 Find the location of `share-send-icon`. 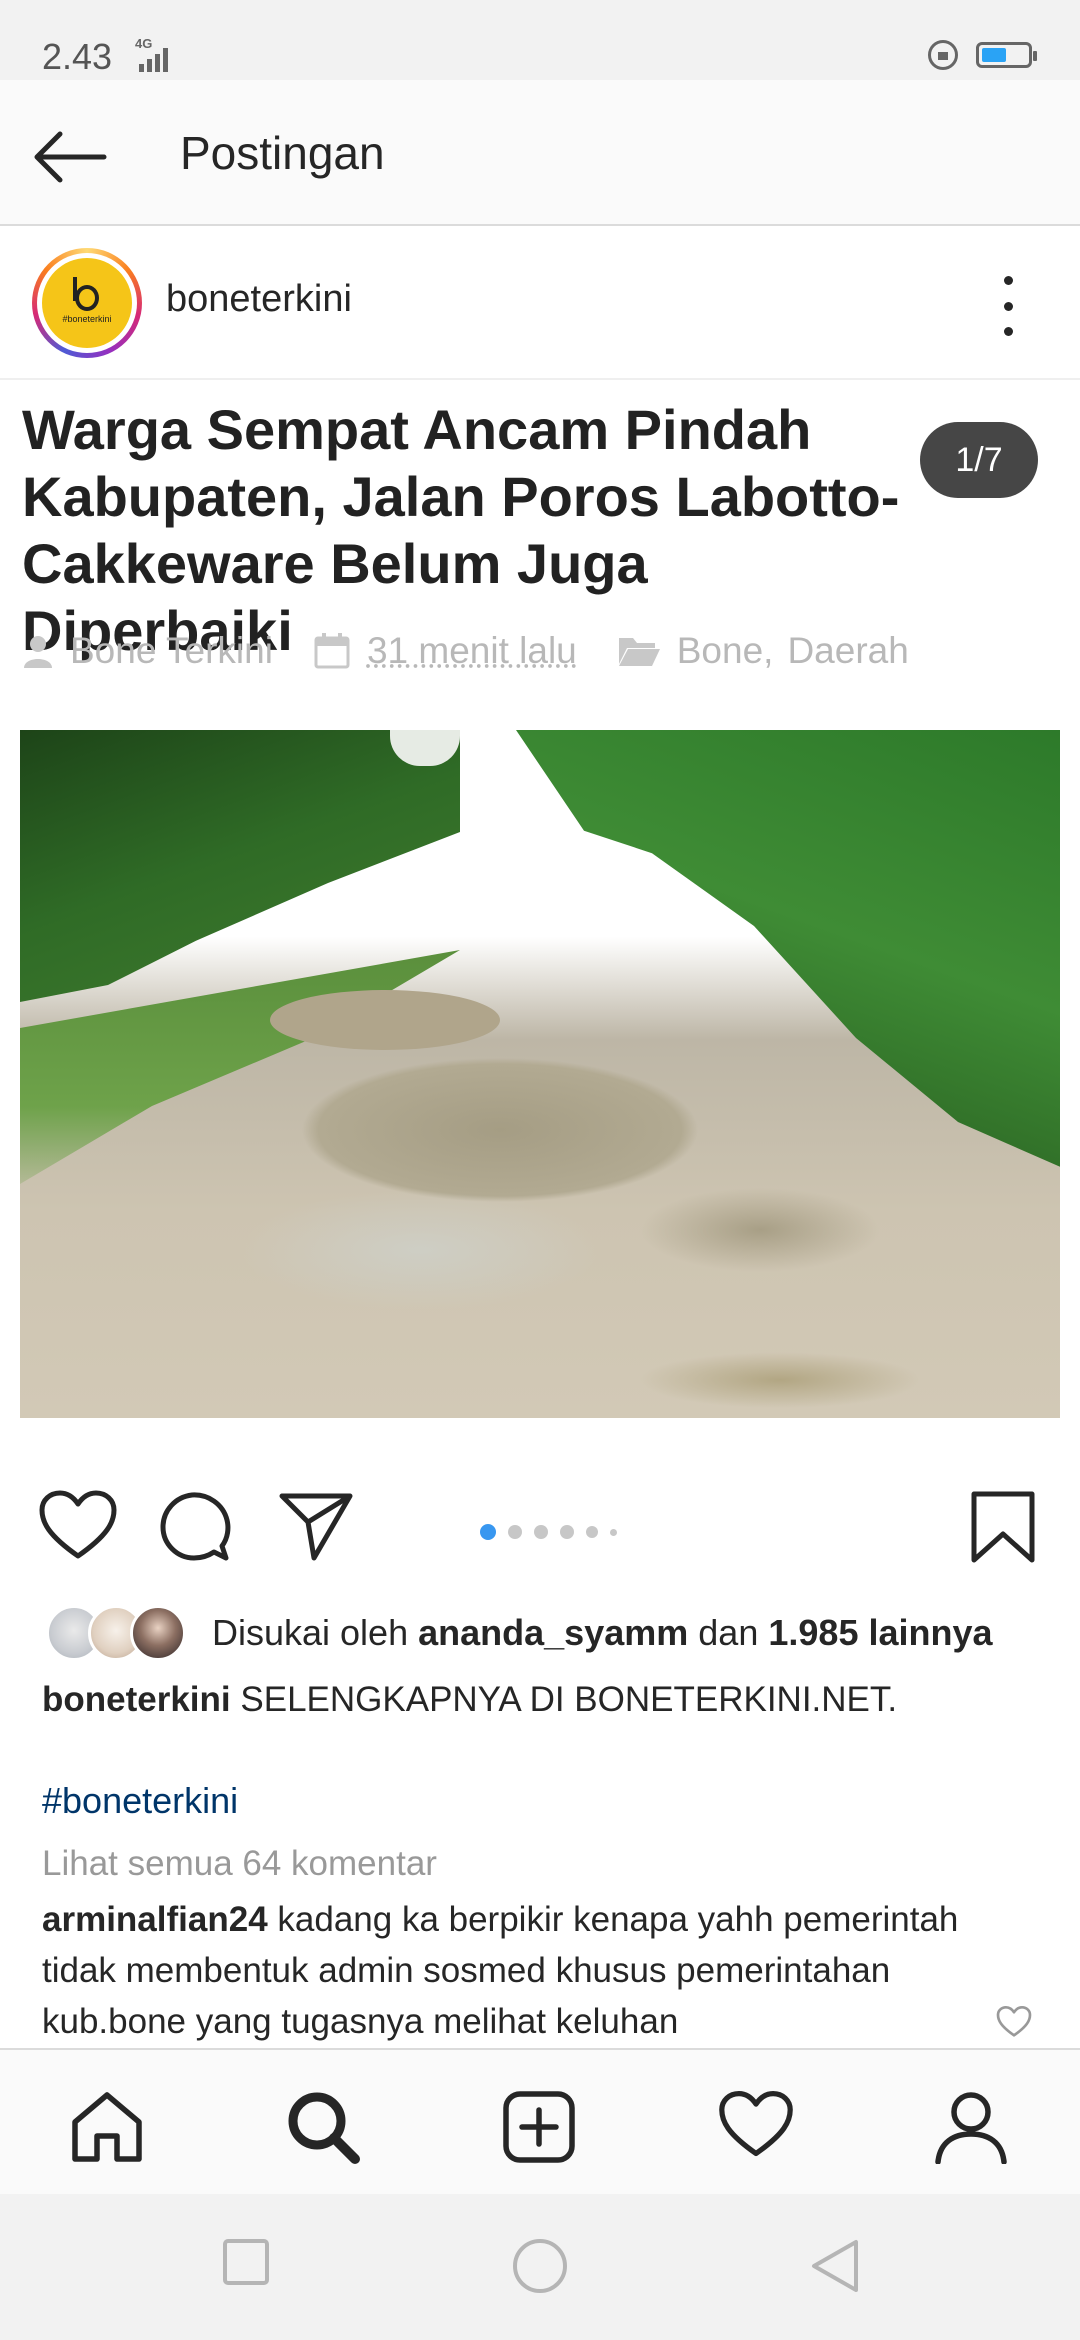

share-send-icon is located at coordinates (316, 1526).